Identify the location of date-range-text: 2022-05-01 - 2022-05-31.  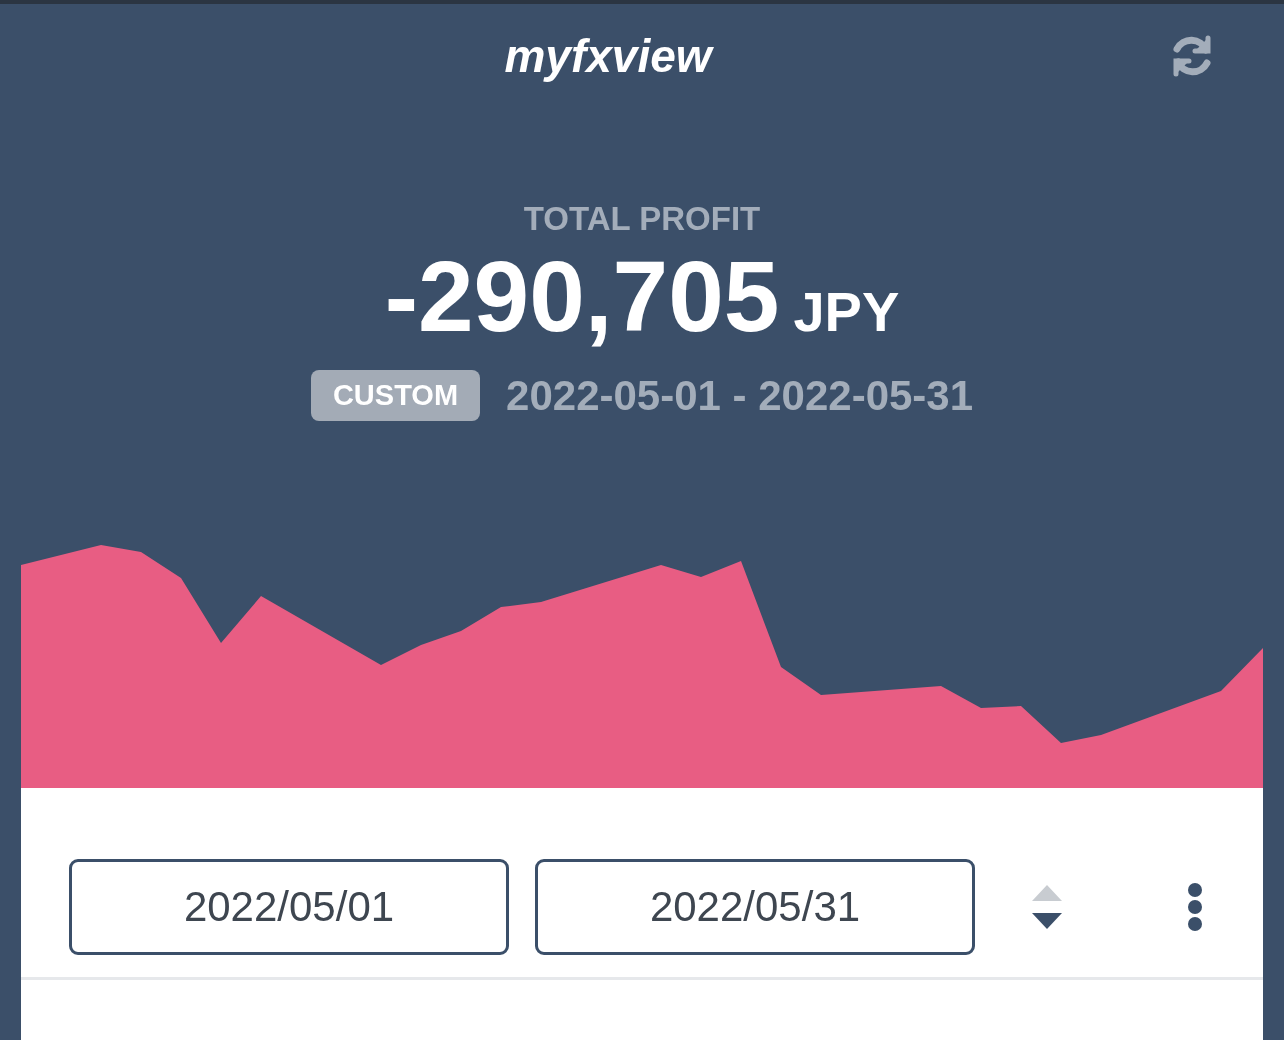
(740, 395).